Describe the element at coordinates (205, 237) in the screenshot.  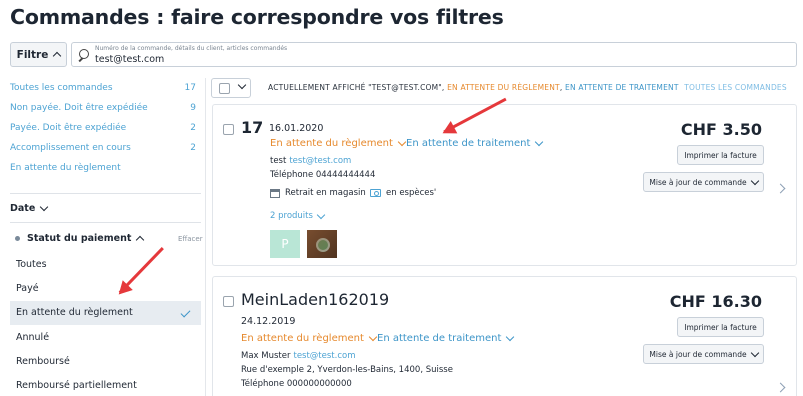
I see `panel-divider` at that location.